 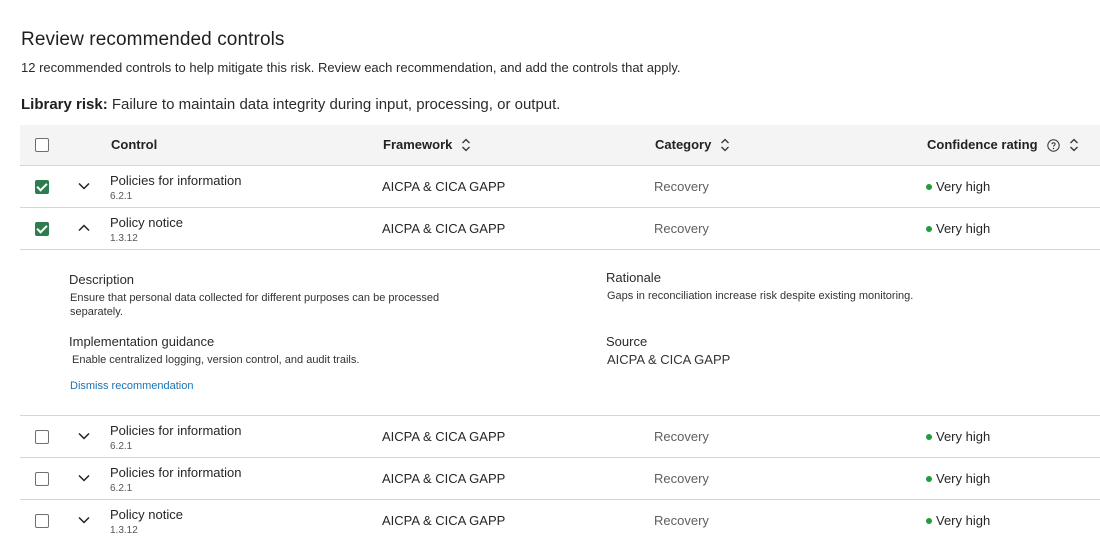 What do you see at coordinates (683, 144) in the screenshot?
I see `column-category-label: Category` at bounding box center [683, 144].